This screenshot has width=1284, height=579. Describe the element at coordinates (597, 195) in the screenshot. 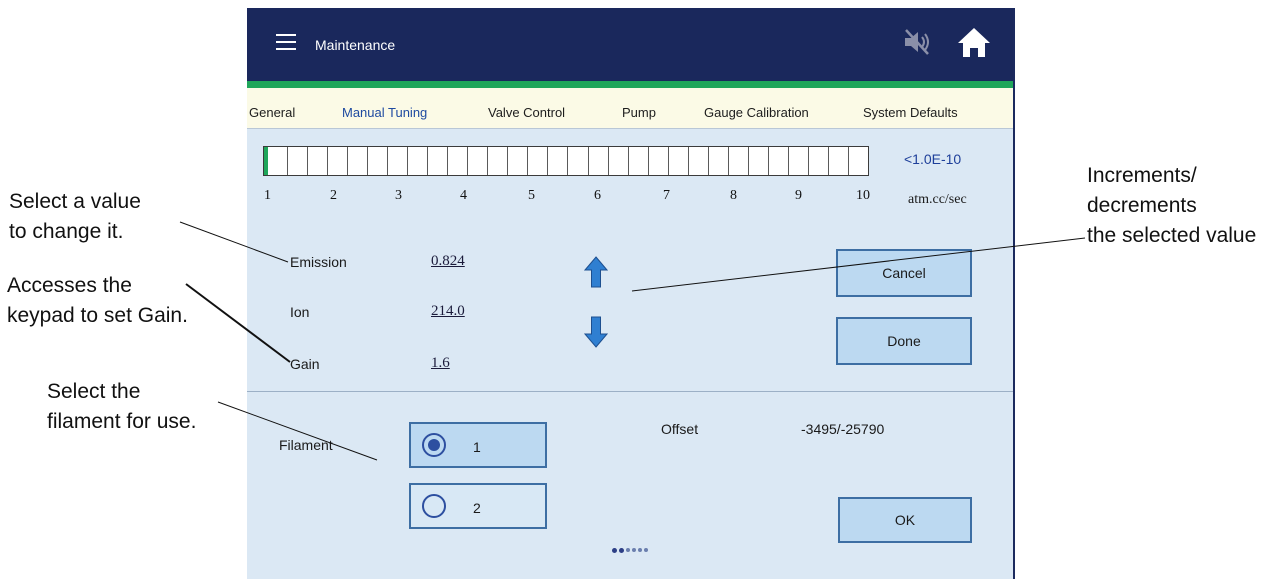

I see `scale-tick: 6` at that location.